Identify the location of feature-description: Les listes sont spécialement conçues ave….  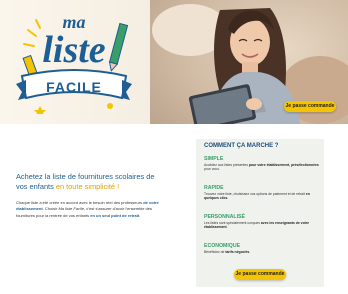
(262, 225).